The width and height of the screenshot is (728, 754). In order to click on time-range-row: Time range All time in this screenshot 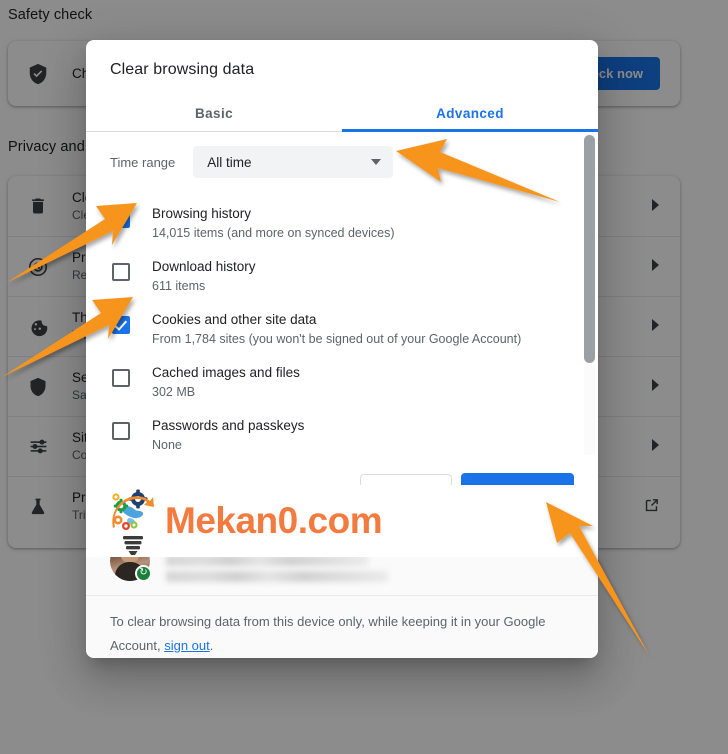, I will do `click(342, 160)`.